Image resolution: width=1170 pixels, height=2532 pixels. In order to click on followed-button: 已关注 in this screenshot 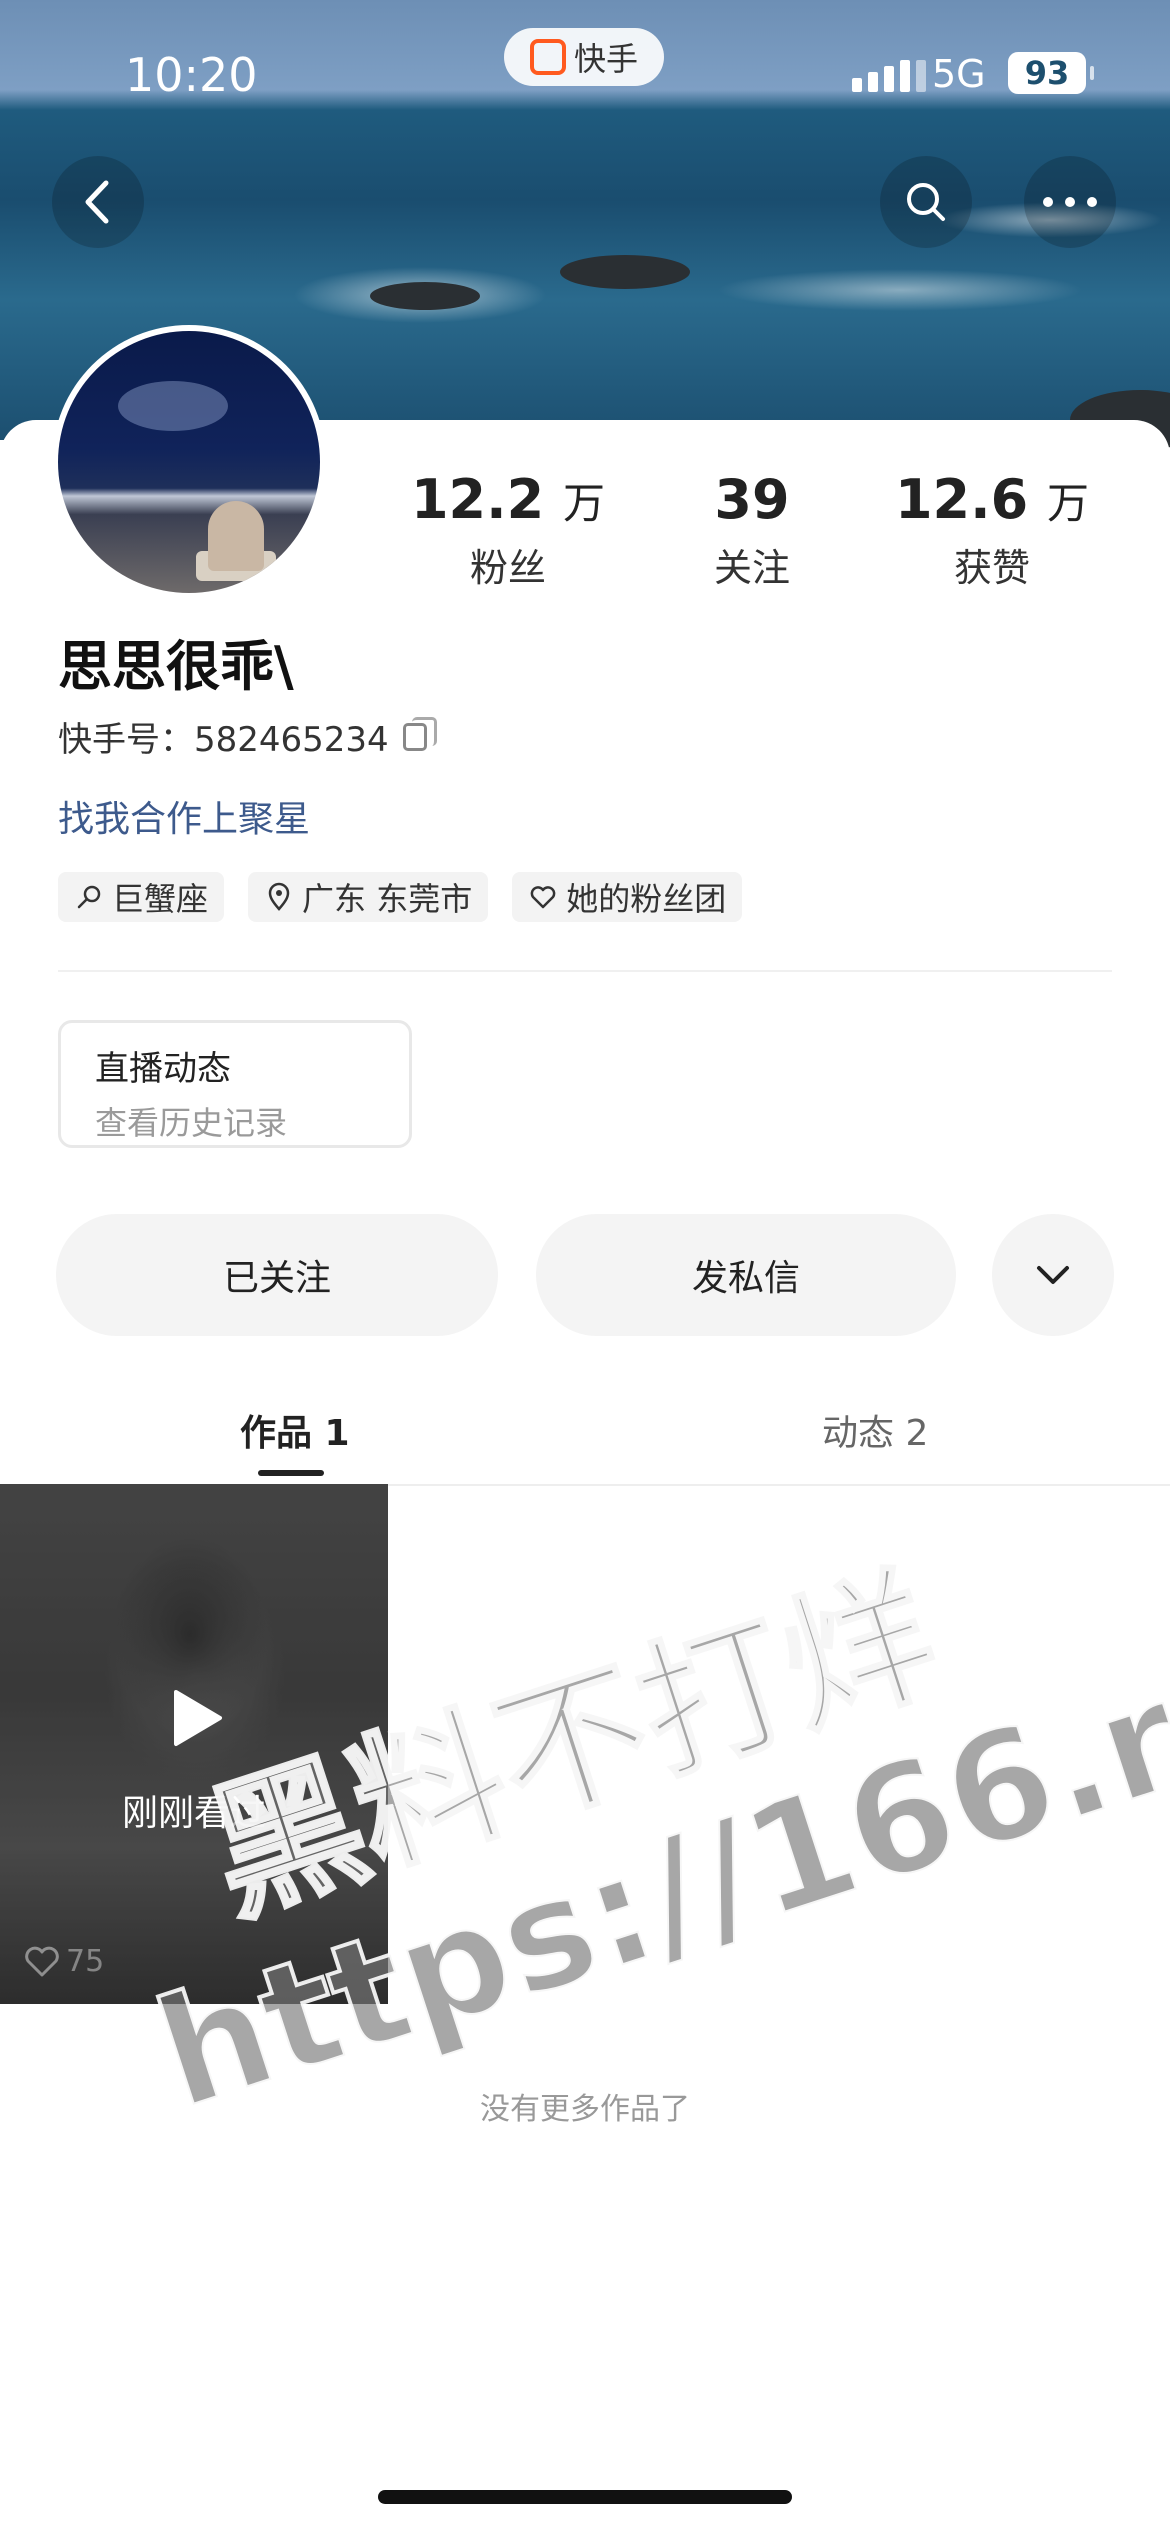, I will do `click(277, 1275)`.